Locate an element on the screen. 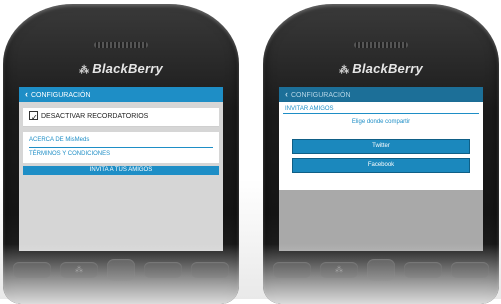 Image resolution: width=501 pixels, height=304 pixels. divider is located at coordinates (381, 113).